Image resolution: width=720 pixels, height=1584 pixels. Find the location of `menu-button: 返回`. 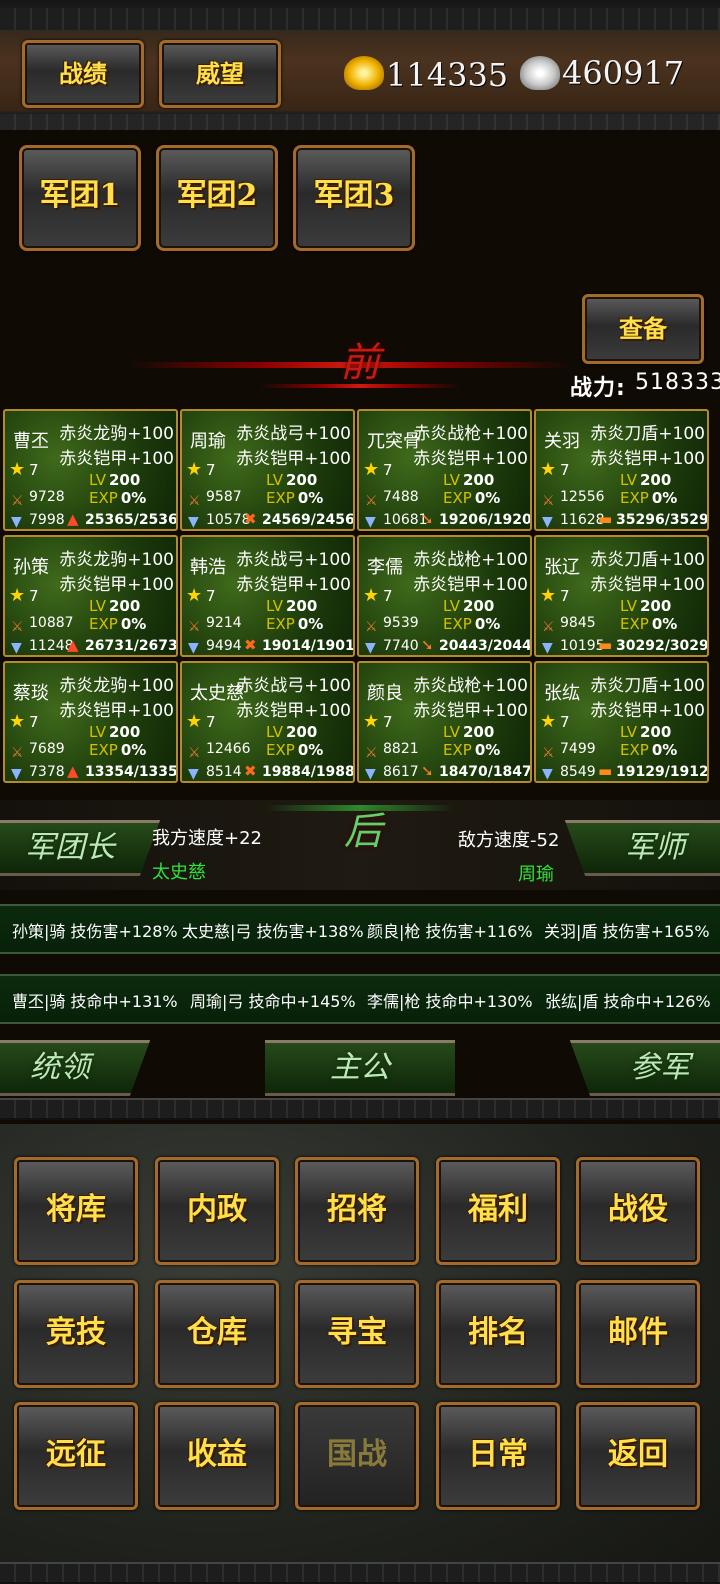

menu-button: 返回 is located at coordinates (638, 1456).